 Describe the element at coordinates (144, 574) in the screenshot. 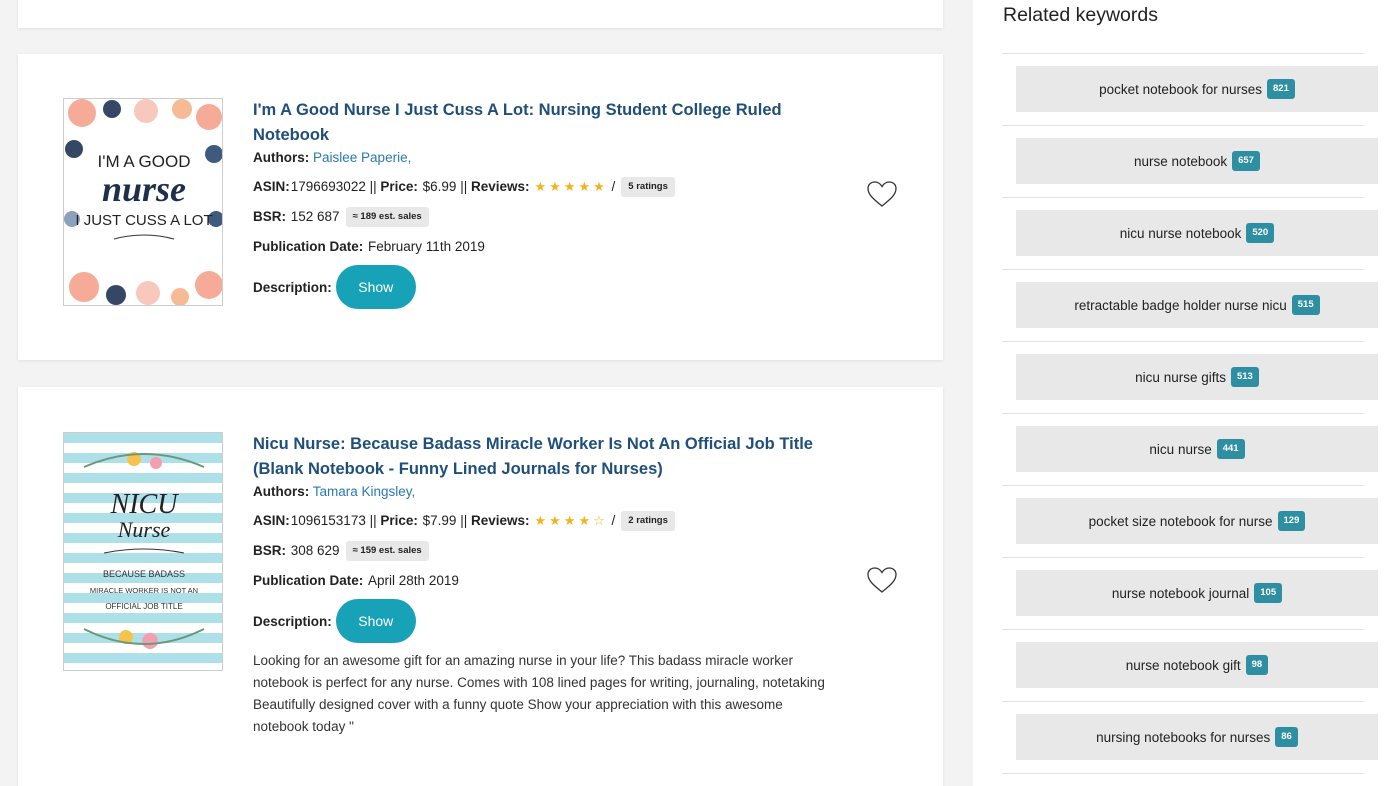

I see `svg-text: BECAUSE BADASS` at that location.